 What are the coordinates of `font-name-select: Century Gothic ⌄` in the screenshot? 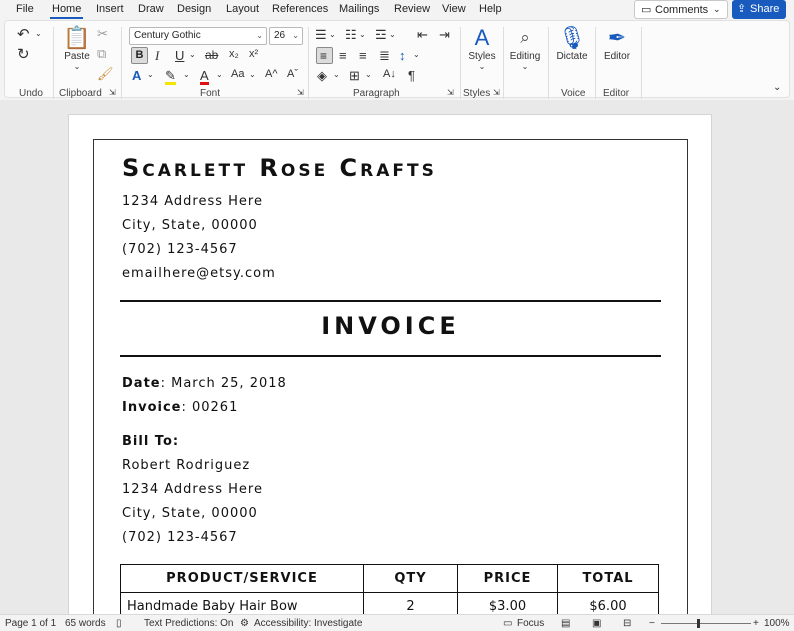 It's located at (198, 36).